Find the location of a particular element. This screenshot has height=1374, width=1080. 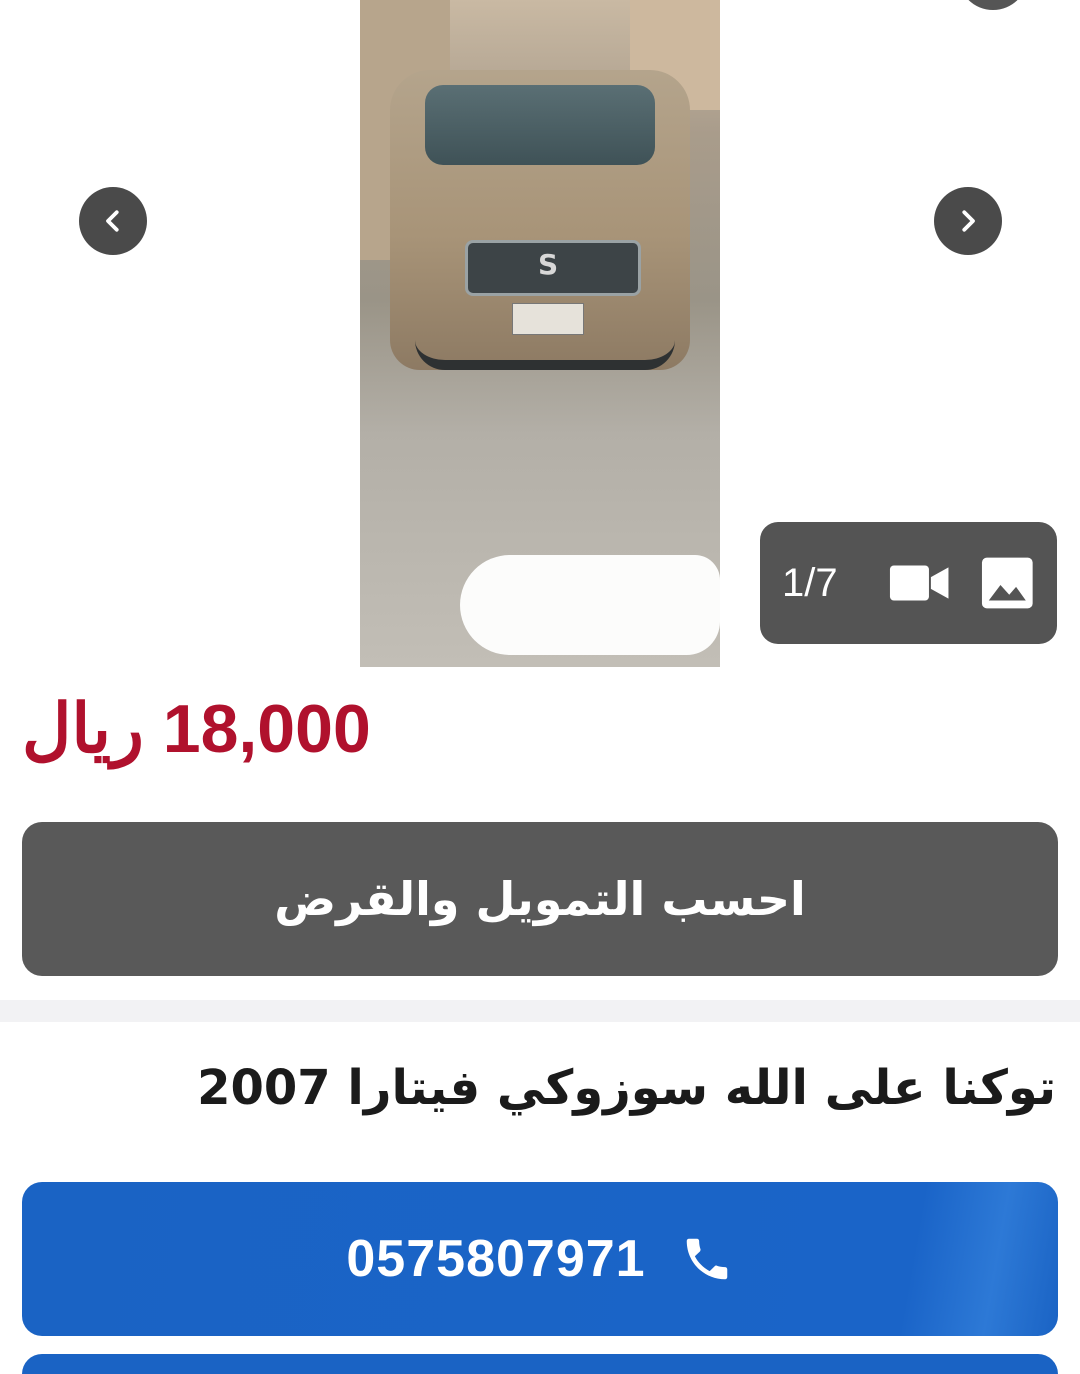

photo-car-windshield is located at coordinates (540, 125).